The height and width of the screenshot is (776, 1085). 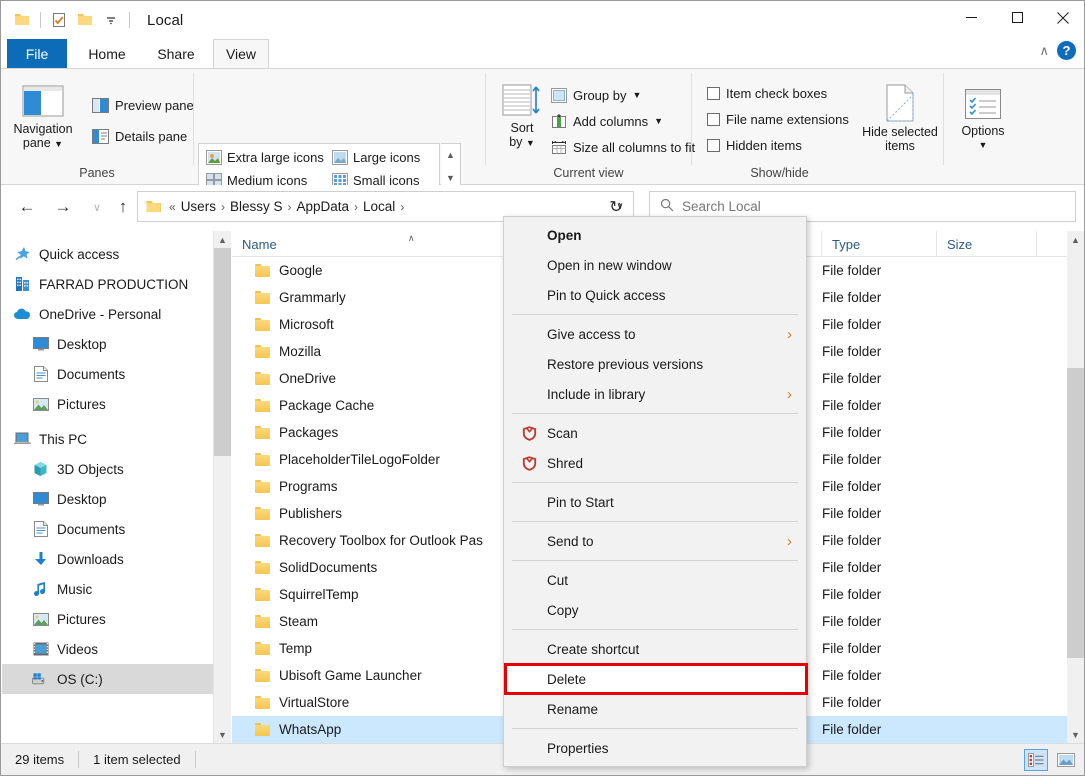 I want to click on tab-file: File, so click(x=37, y=54).